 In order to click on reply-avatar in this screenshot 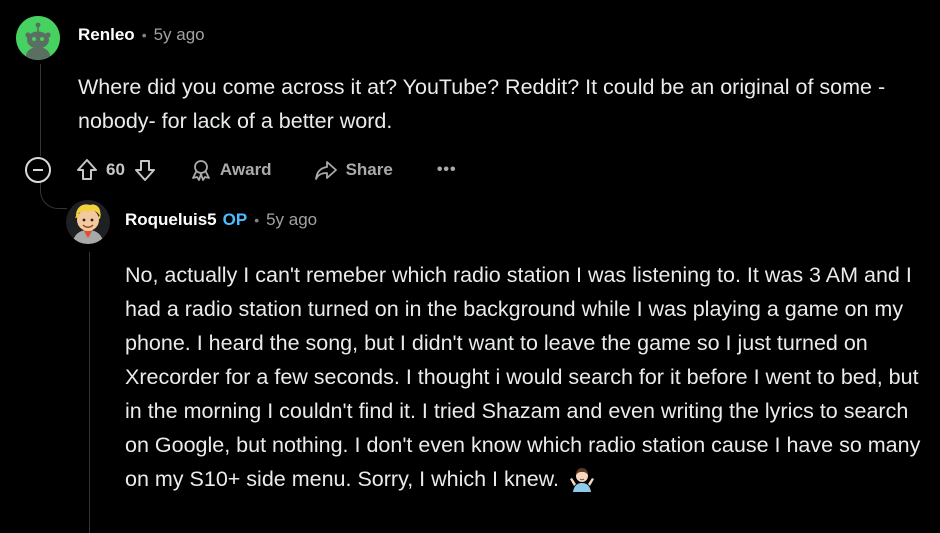, I will do `click(88, 222)`.